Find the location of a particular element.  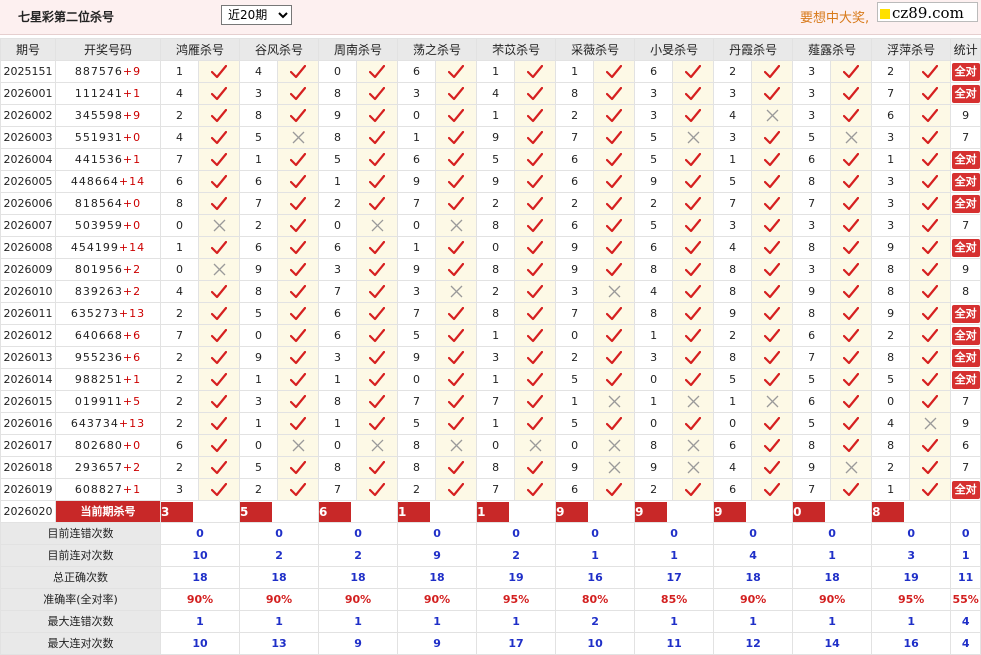

draw-digits: 019911 is located at coordinates (98, 401).